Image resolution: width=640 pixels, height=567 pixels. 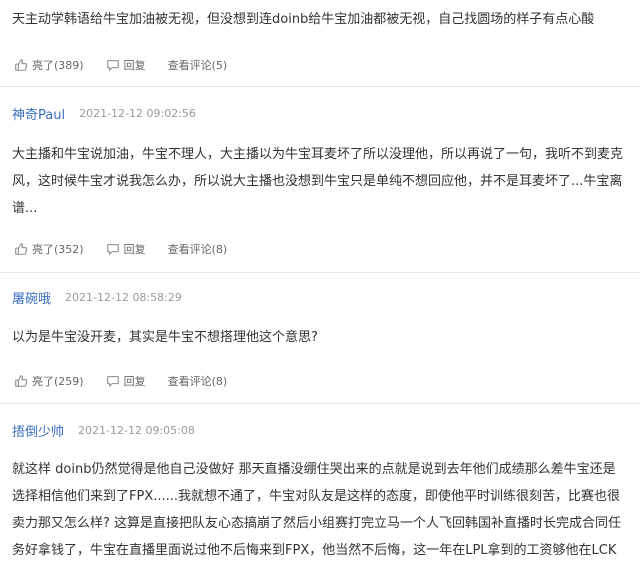 What do you see at coordinates (123, 297) in the screenshot?
I see `comment-timestamp: 2021-12-12 08:58:29` at bounding box center [123, 297].